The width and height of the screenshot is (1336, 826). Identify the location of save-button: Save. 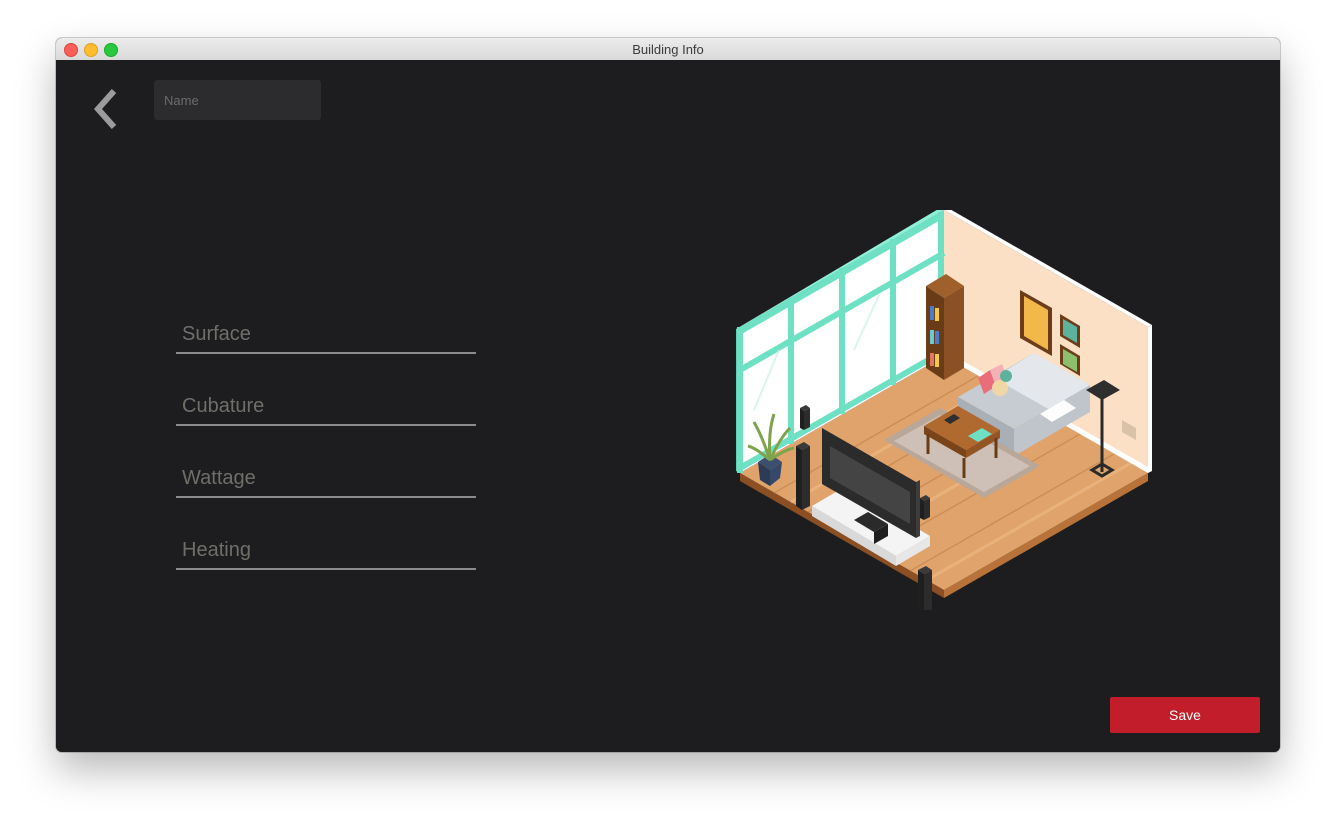
(1185, 715).